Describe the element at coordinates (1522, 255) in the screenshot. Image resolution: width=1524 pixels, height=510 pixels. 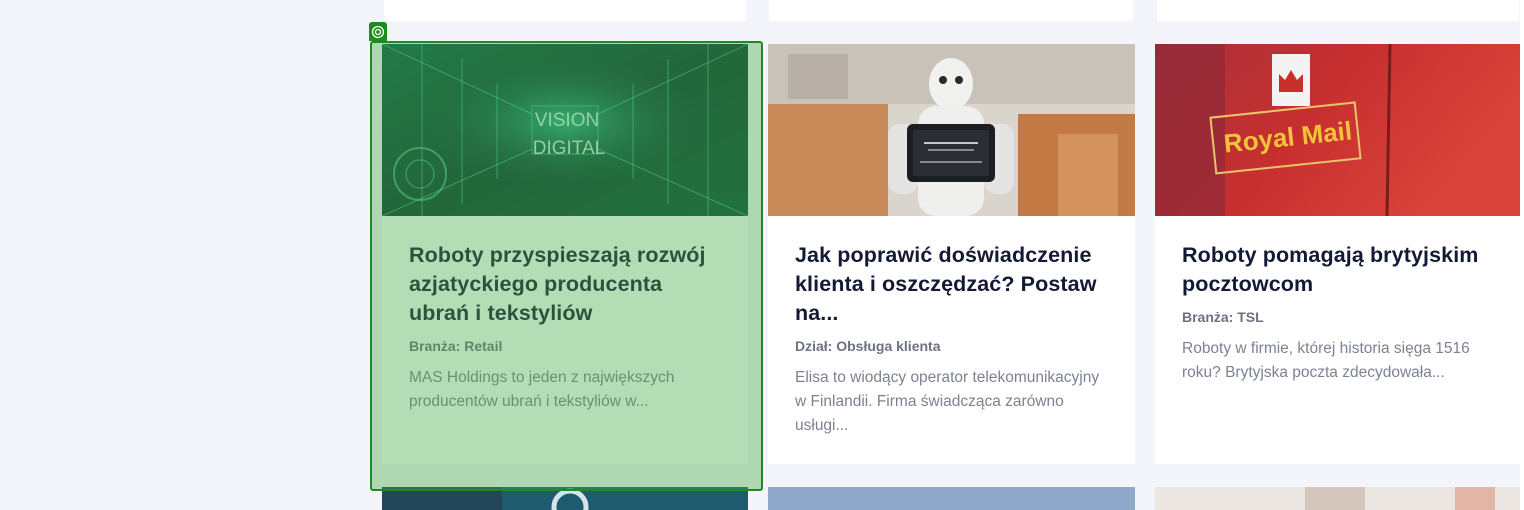
I see `page-edge` at that location.